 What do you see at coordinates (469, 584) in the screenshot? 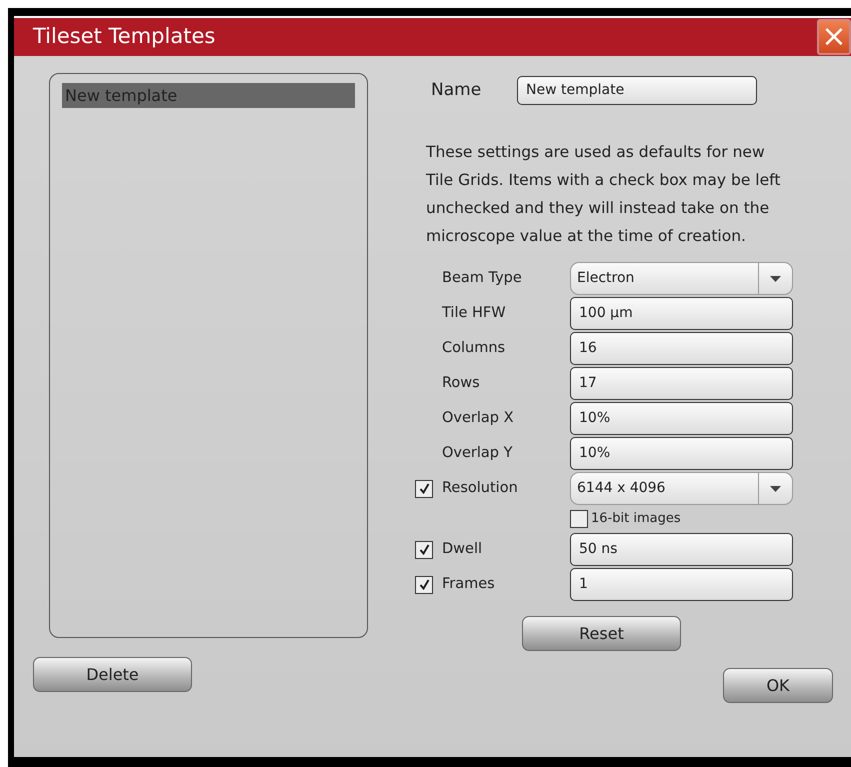
I see `field-label: Frames` at bounding box center [469, 584].